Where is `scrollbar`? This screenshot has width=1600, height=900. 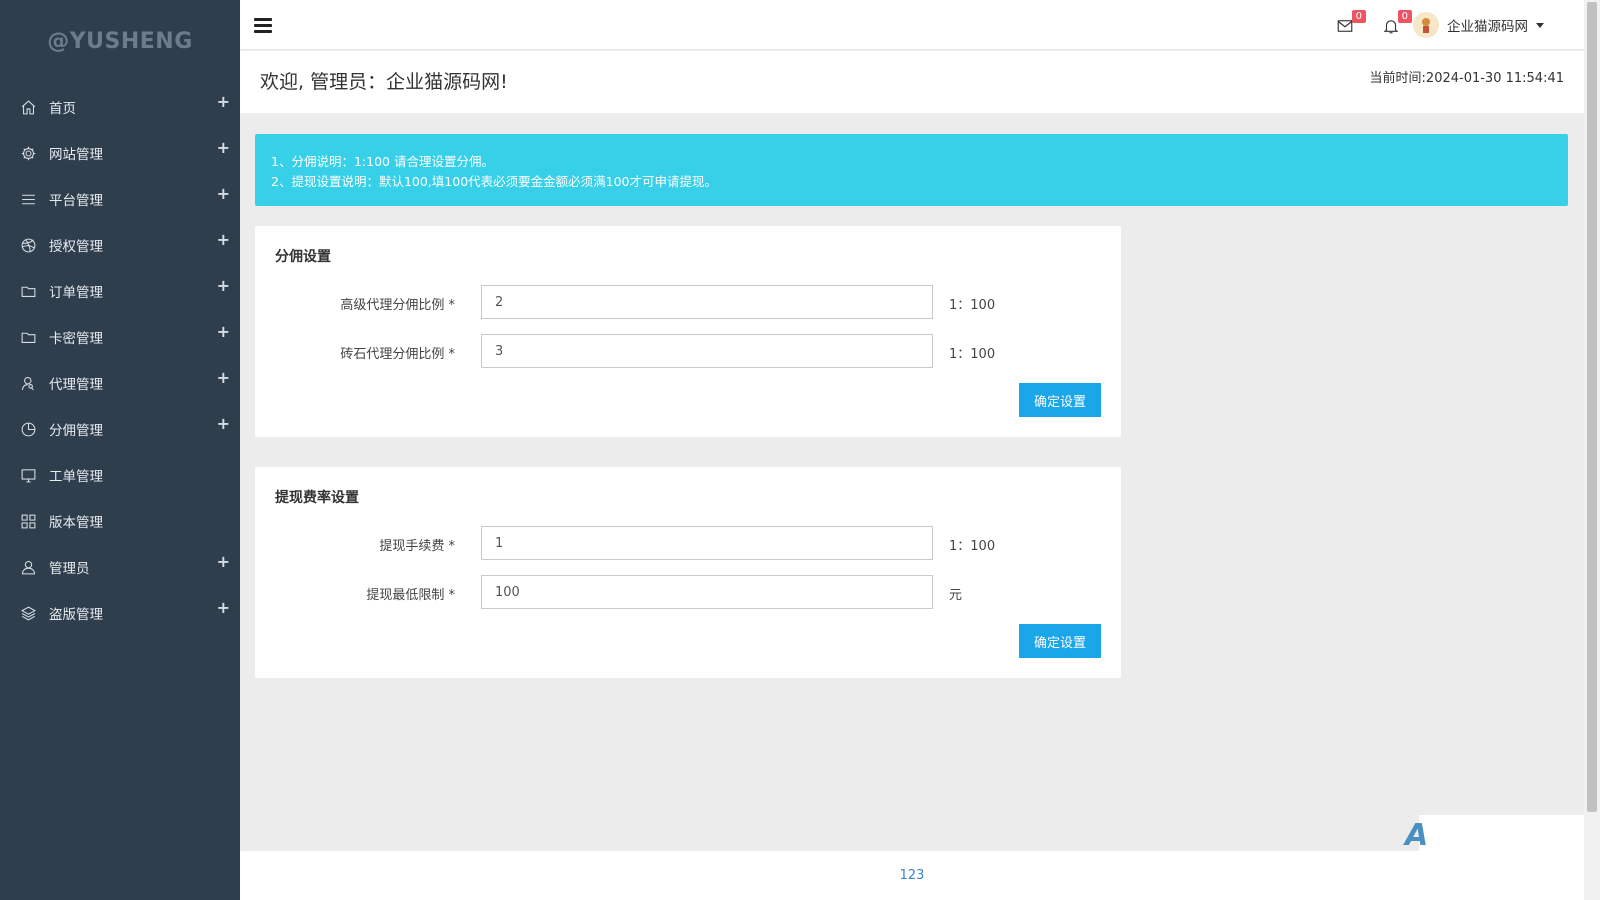 scrollbar is located at coordinates (1592, 450).